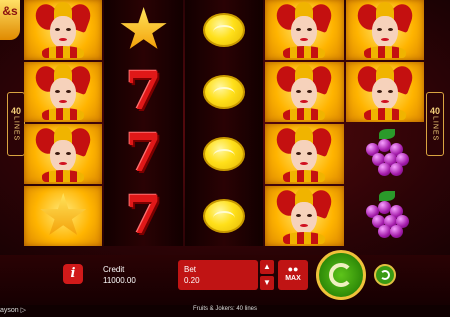 The height and width of the screenshot is (317, 450). I want to click on paylines-indicator-left: 40 LINES, so click(16, 124).